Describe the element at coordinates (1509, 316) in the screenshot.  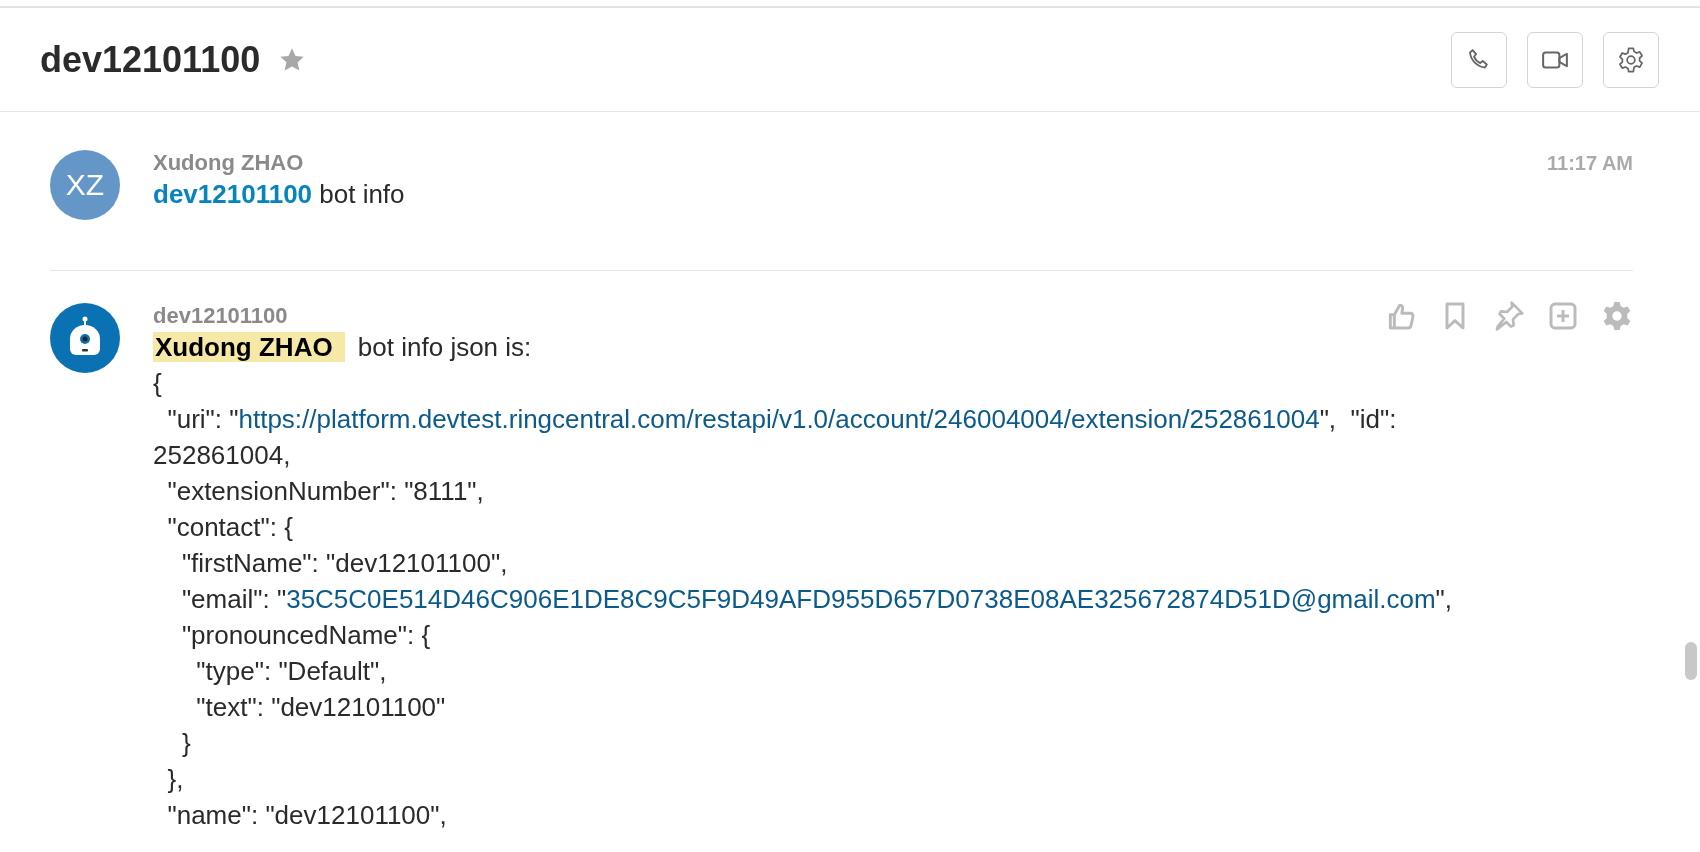
I see `pin-icon` at that location.